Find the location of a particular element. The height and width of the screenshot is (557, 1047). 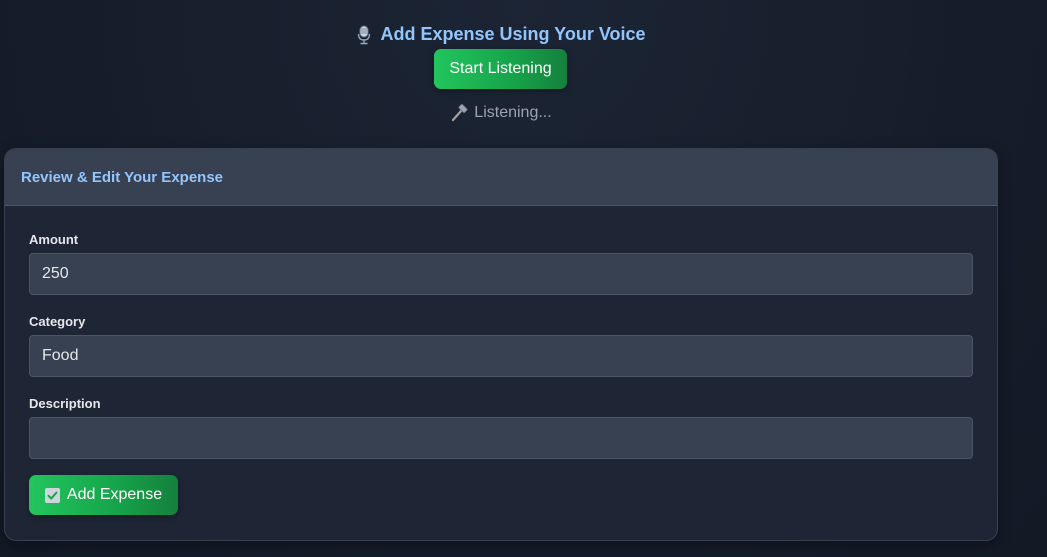

amount-label: Amount is located at coordinates (54, 239).